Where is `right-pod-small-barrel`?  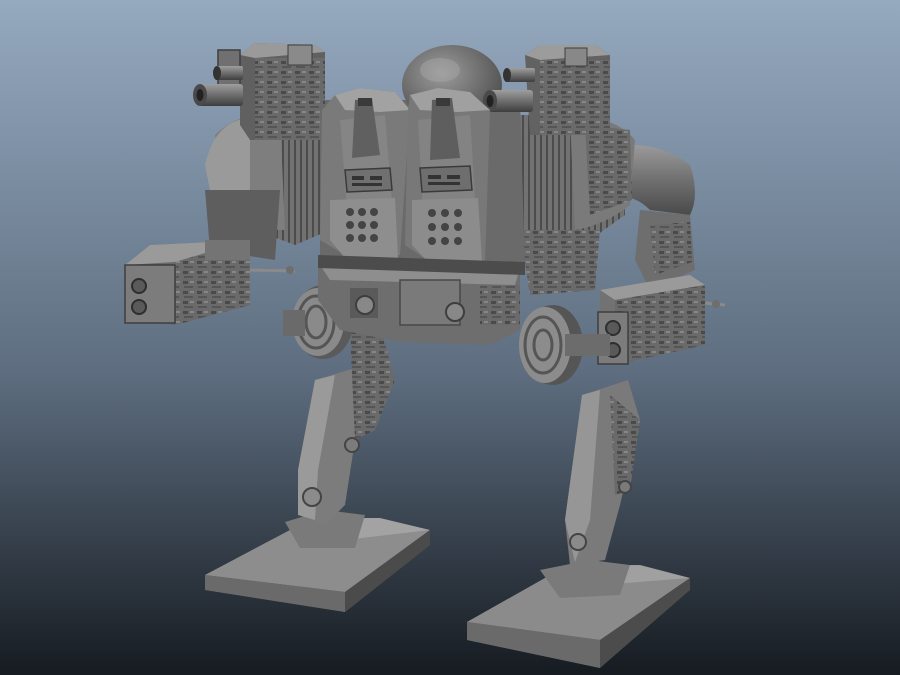 right-pod-small-barrel is located at coordinates (519, 75).